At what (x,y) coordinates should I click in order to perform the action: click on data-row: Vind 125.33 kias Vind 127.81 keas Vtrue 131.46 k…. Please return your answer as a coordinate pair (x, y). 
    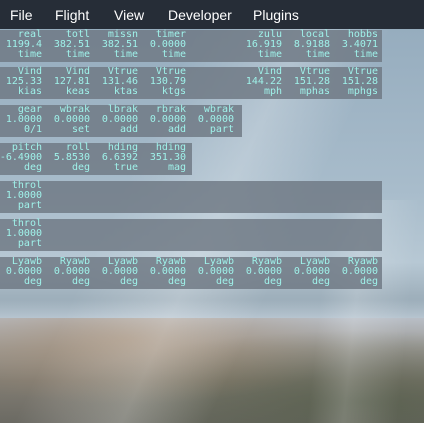
    Looking at the image, I should click on (191, 83).